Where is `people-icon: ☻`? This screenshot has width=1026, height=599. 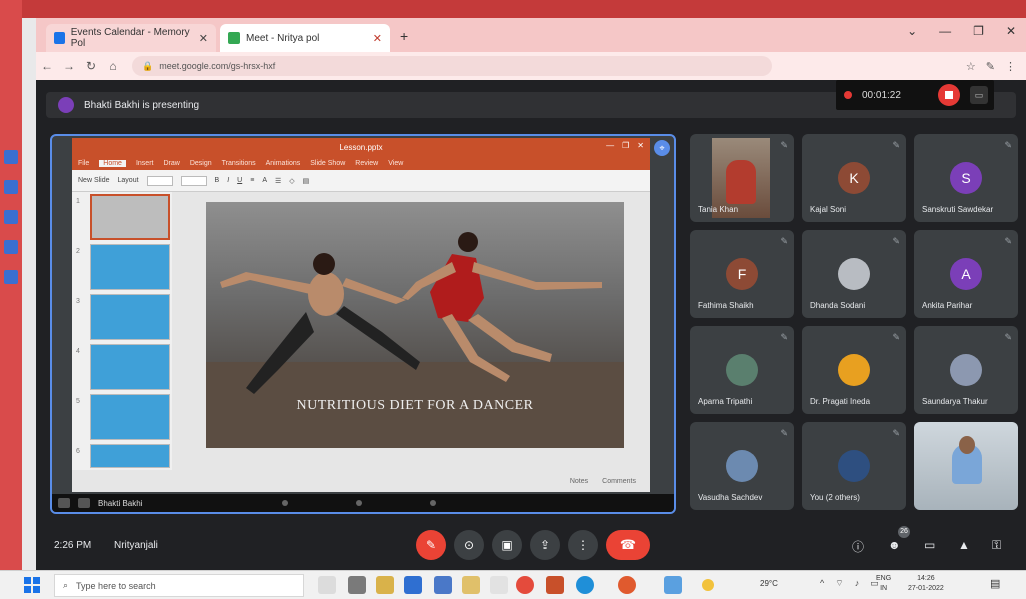 people-icon: ☻ is located at coordinates (894, 545).